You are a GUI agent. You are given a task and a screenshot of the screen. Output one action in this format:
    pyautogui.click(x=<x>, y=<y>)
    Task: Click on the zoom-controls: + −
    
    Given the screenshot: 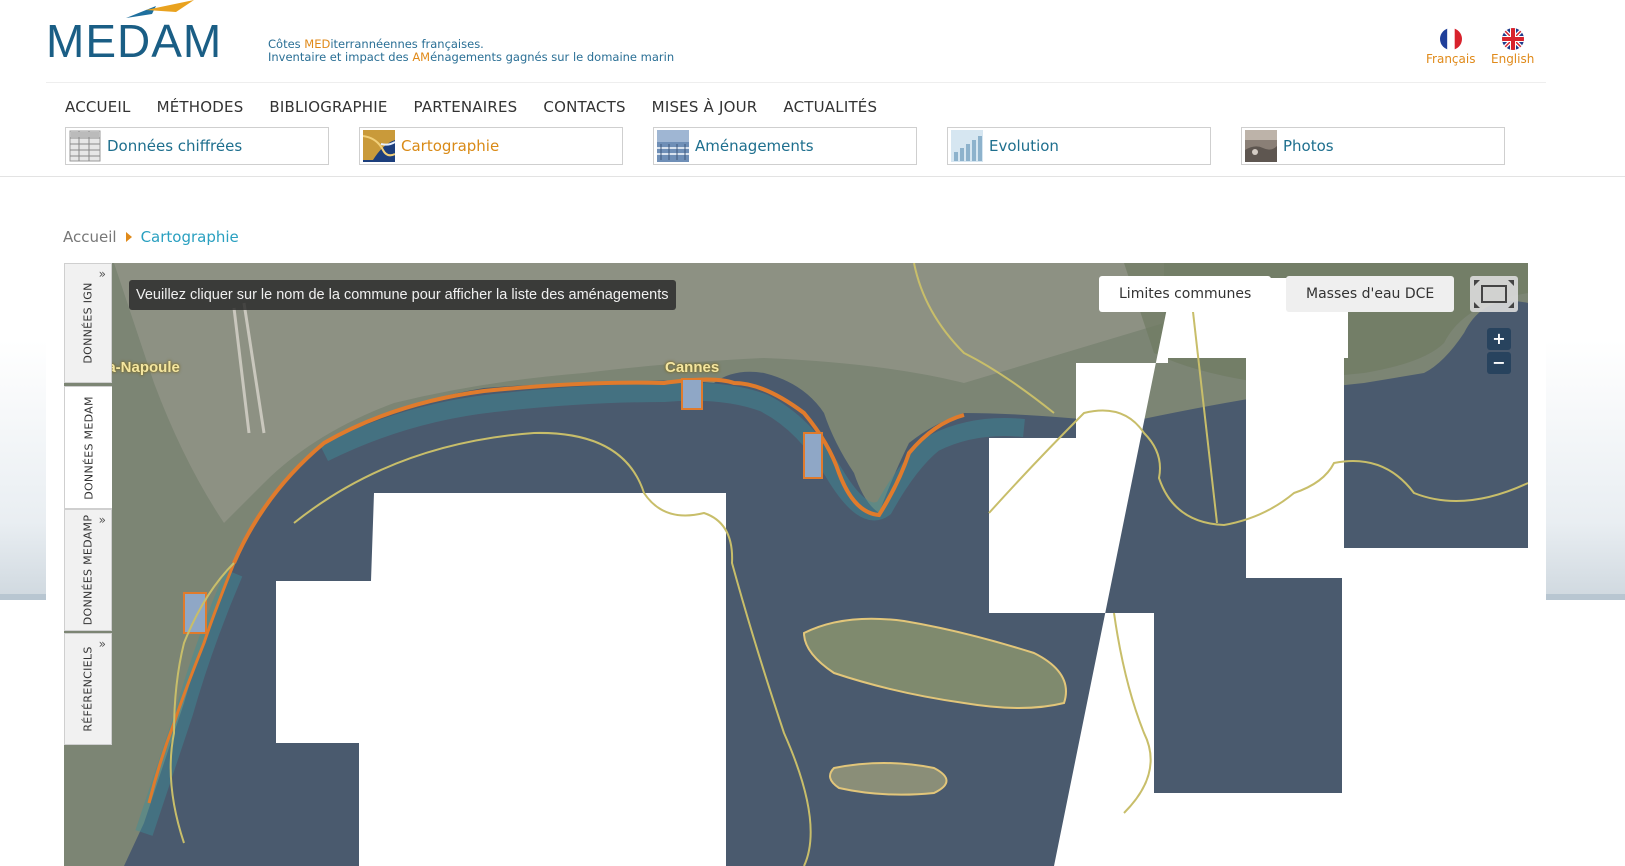 What is the action you would take?
    pyautogui.click(x=1499, y=352)
    